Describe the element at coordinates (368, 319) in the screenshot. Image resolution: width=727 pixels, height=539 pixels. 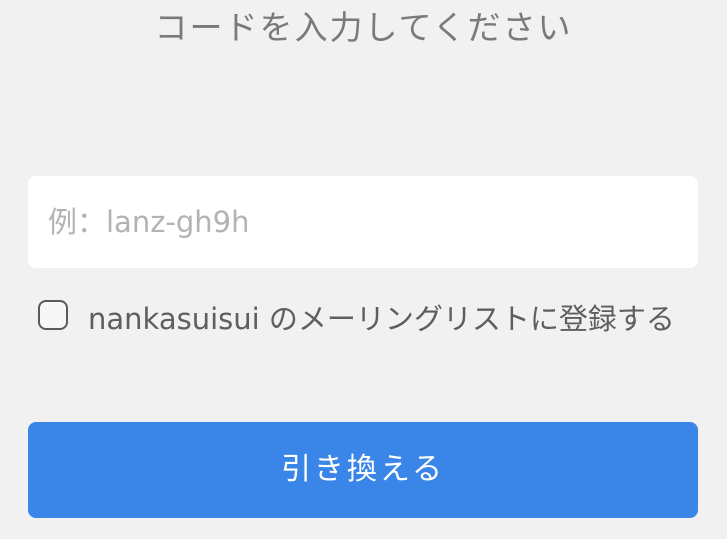
I see `mailing-list-label: nankasuisui のメーリングリストに登録する` at that location.